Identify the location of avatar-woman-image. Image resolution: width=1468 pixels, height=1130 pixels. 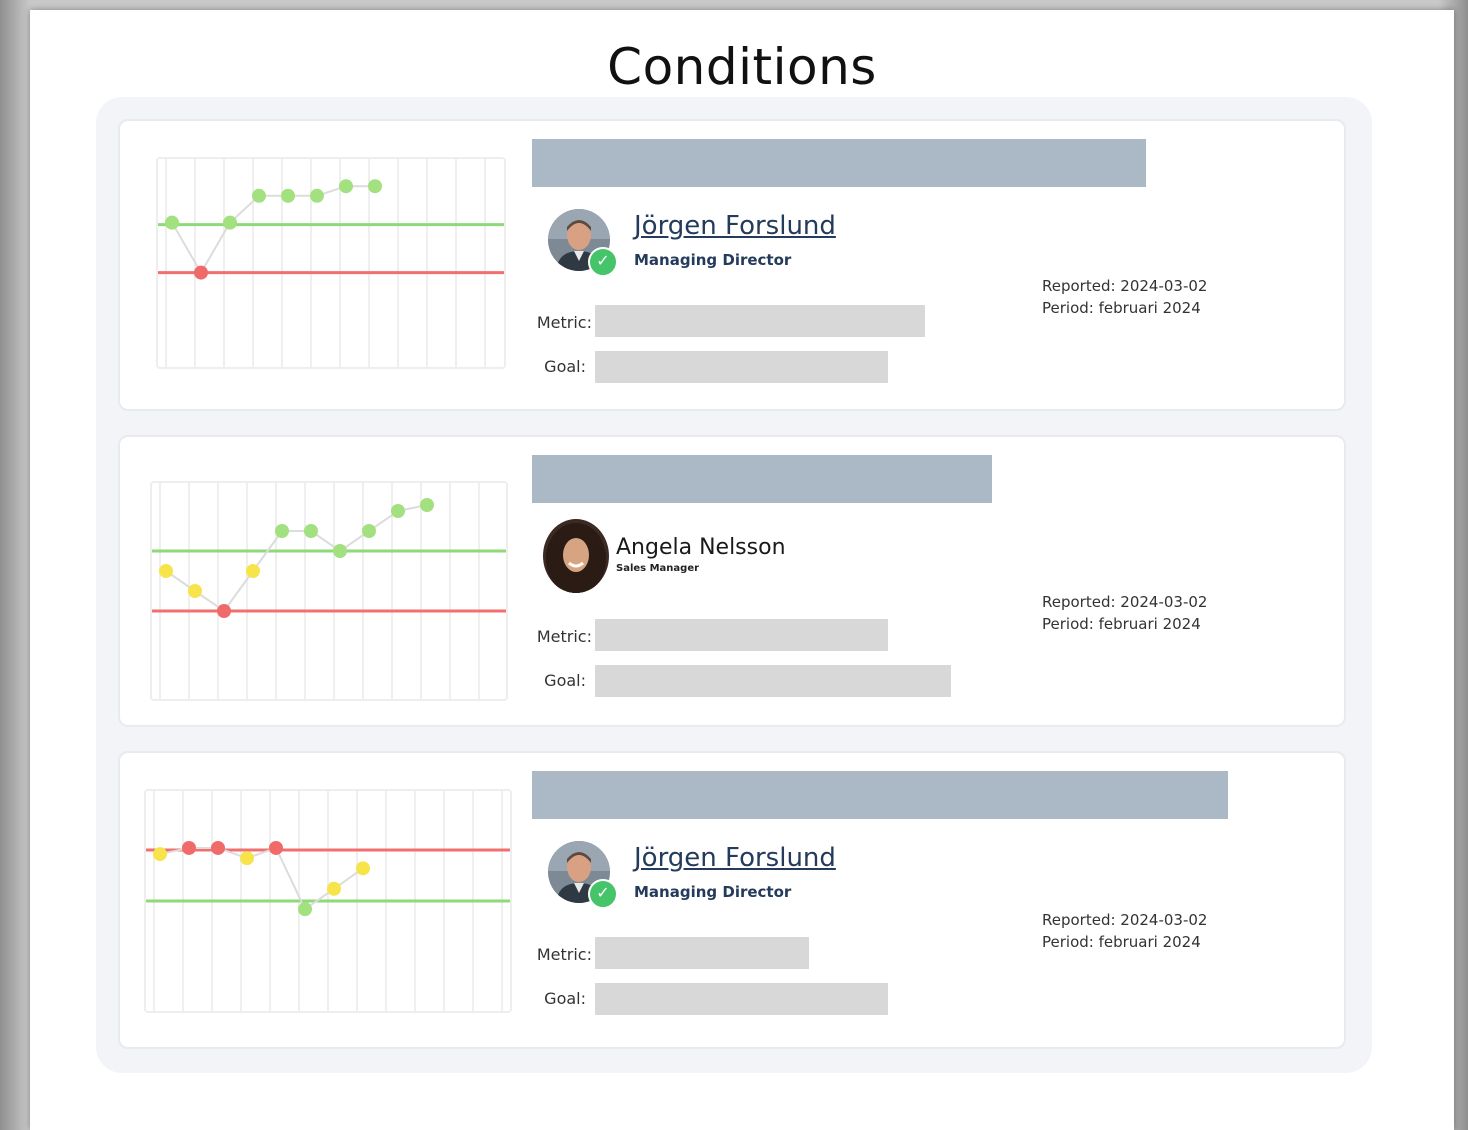
(576, 556).